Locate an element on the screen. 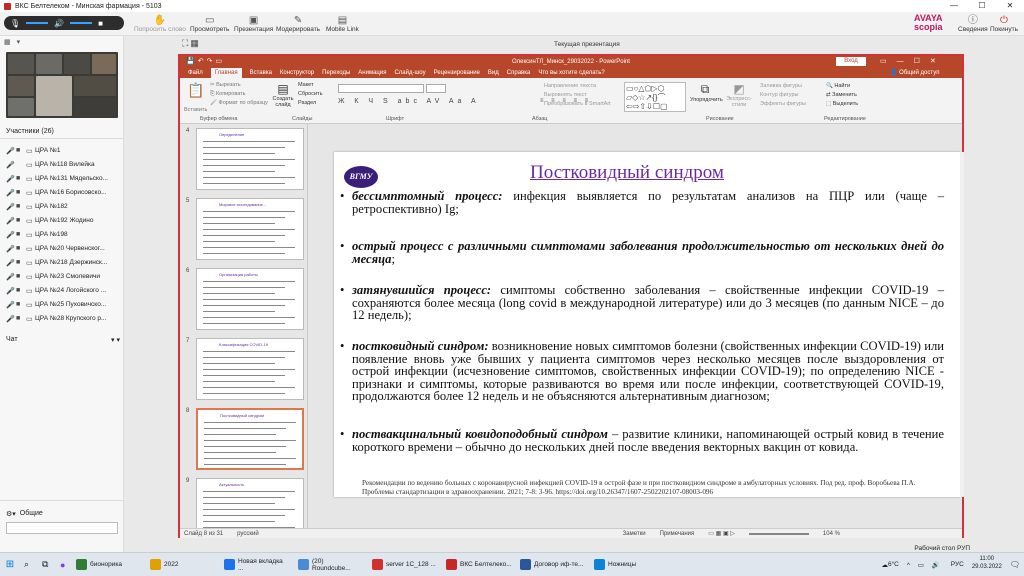  ppt-window-controls: ▭—☐✕ is located at coordinates (913, 62).